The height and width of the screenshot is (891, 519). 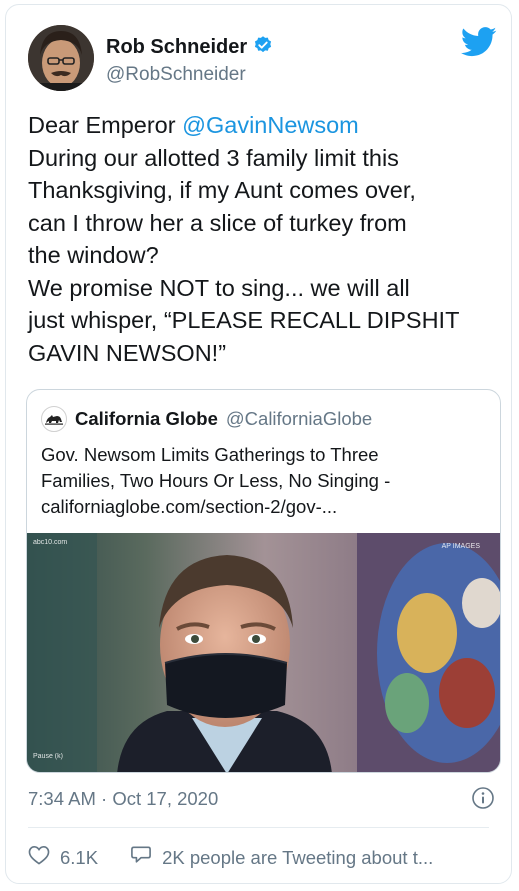 I want to click on tweet-timestamp: 7:34 AM · Oct 17, 2020, so click(x=123, y=799).